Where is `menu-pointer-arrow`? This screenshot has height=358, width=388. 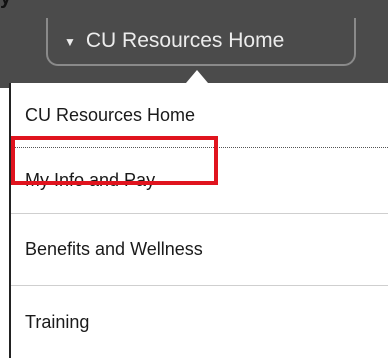
menu-pointer-arrow is located at coordinates (197, 76).